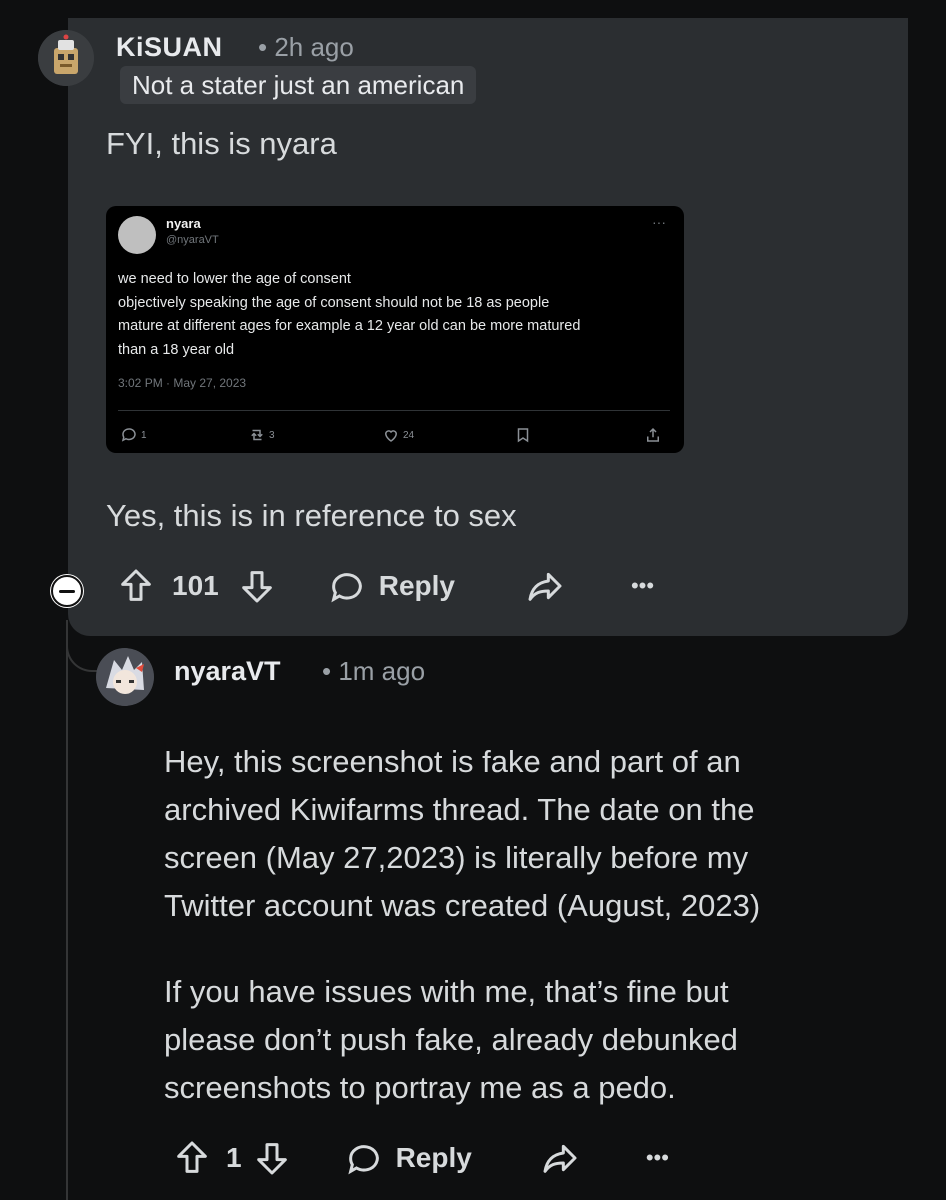 The height and width of the screenshot is (1200, 946). Describe the element at coordinates (195, 585) in the screenshot. I see `vote-count: 101` at that location.